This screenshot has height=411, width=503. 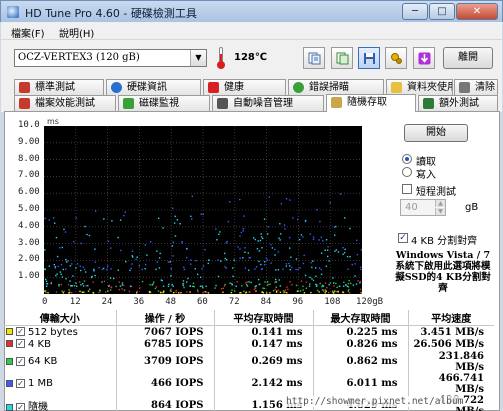 I want to click on tab-error-scan: 錯誤掃瞄, so click(x=336, y=87).